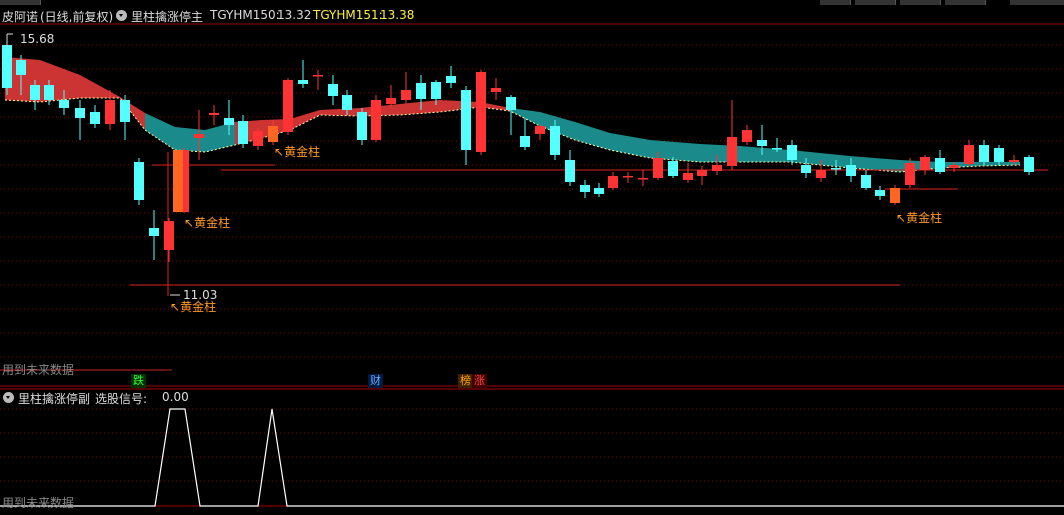 The height and width of the screenshot is (515, 1064). Describe the element at coordinates (121, 399) in the screenshot. I see `signal-label: 选股信号:` at that location.